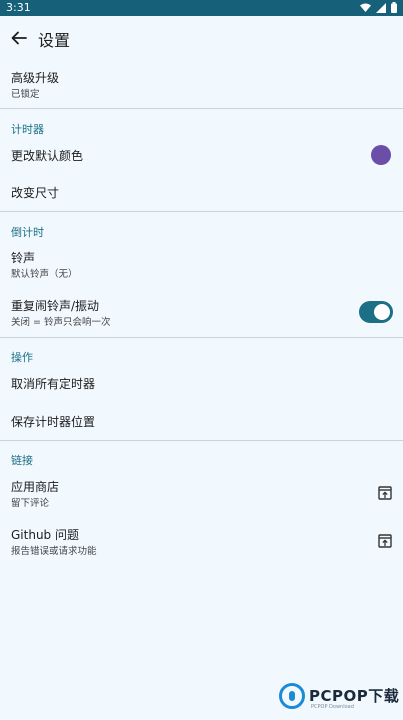  Describe the element at coordinates (201, 312) in the screenshot. I see `repeat-alarm-item: 重复闹铃声/振动 关闭 = 铃声只会响一次` at that location.